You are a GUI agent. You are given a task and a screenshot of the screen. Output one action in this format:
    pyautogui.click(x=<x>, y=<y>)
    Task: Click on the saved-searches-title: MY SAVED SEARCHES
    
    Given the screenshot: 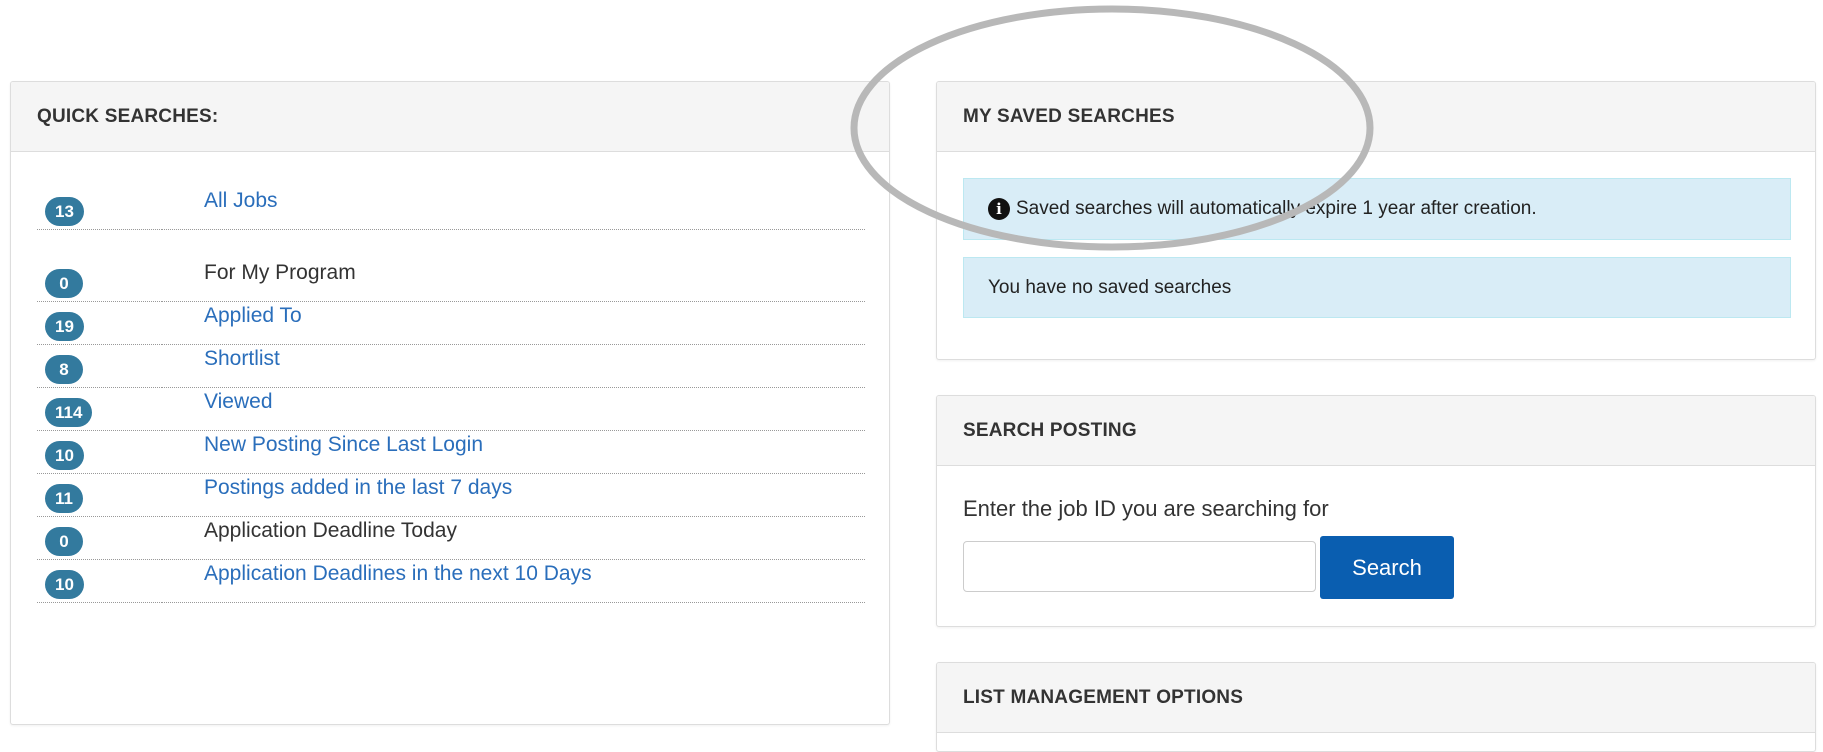 What is the action you would take?
    pyautogui.click(x=1376, y=117)
    